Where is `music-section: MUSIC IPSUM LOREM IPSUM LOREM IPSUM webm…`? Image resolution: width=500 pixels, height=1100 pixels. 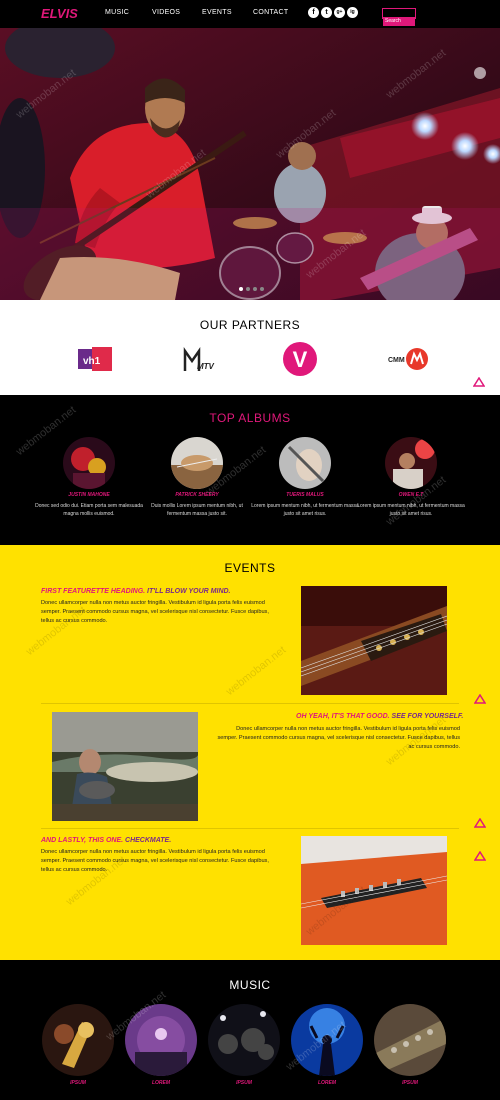
music-section: MUSIC IPSUM LOREM IPSUM LOREM IPSUM webm… is located at coordinates (250, 1030).